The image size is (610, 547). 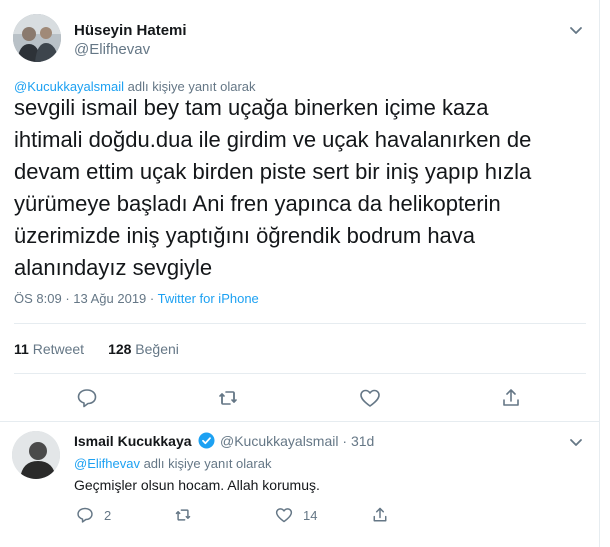 I want to click on reply-share-button, so click(x=385, y=515).